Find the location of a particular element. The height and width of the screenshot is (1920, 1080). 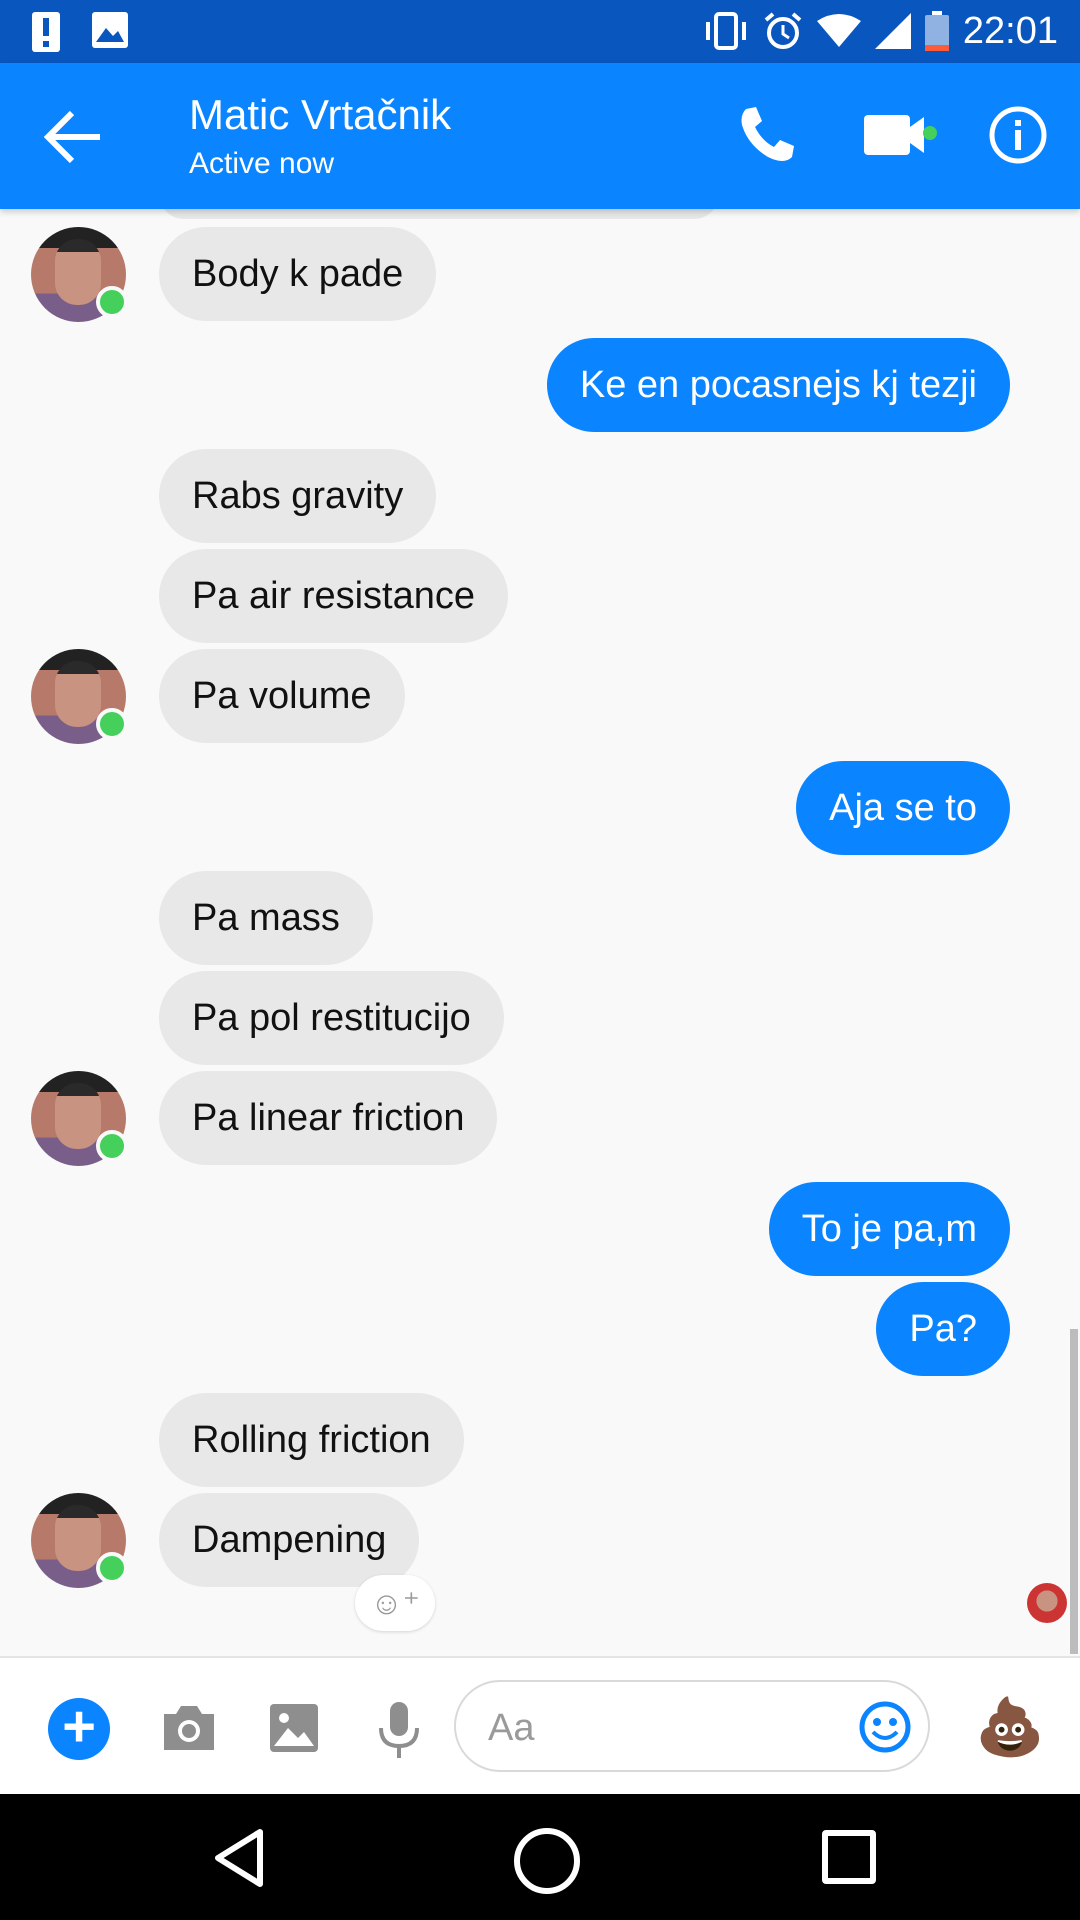

sent-message: To je pa,m is located at coordinates (889, 1229).